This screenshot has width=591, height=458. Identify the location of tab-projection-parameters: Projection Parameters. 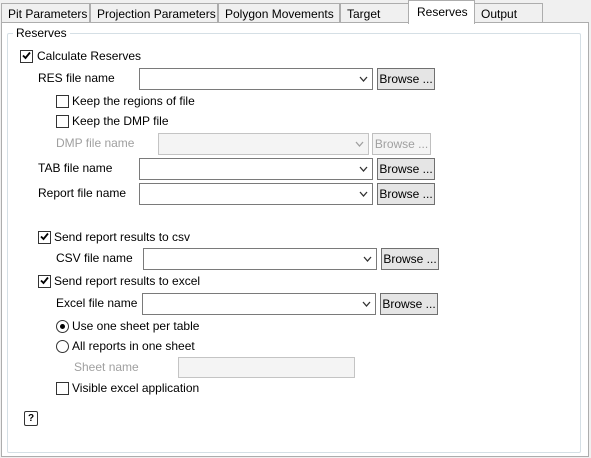
(154, 12).